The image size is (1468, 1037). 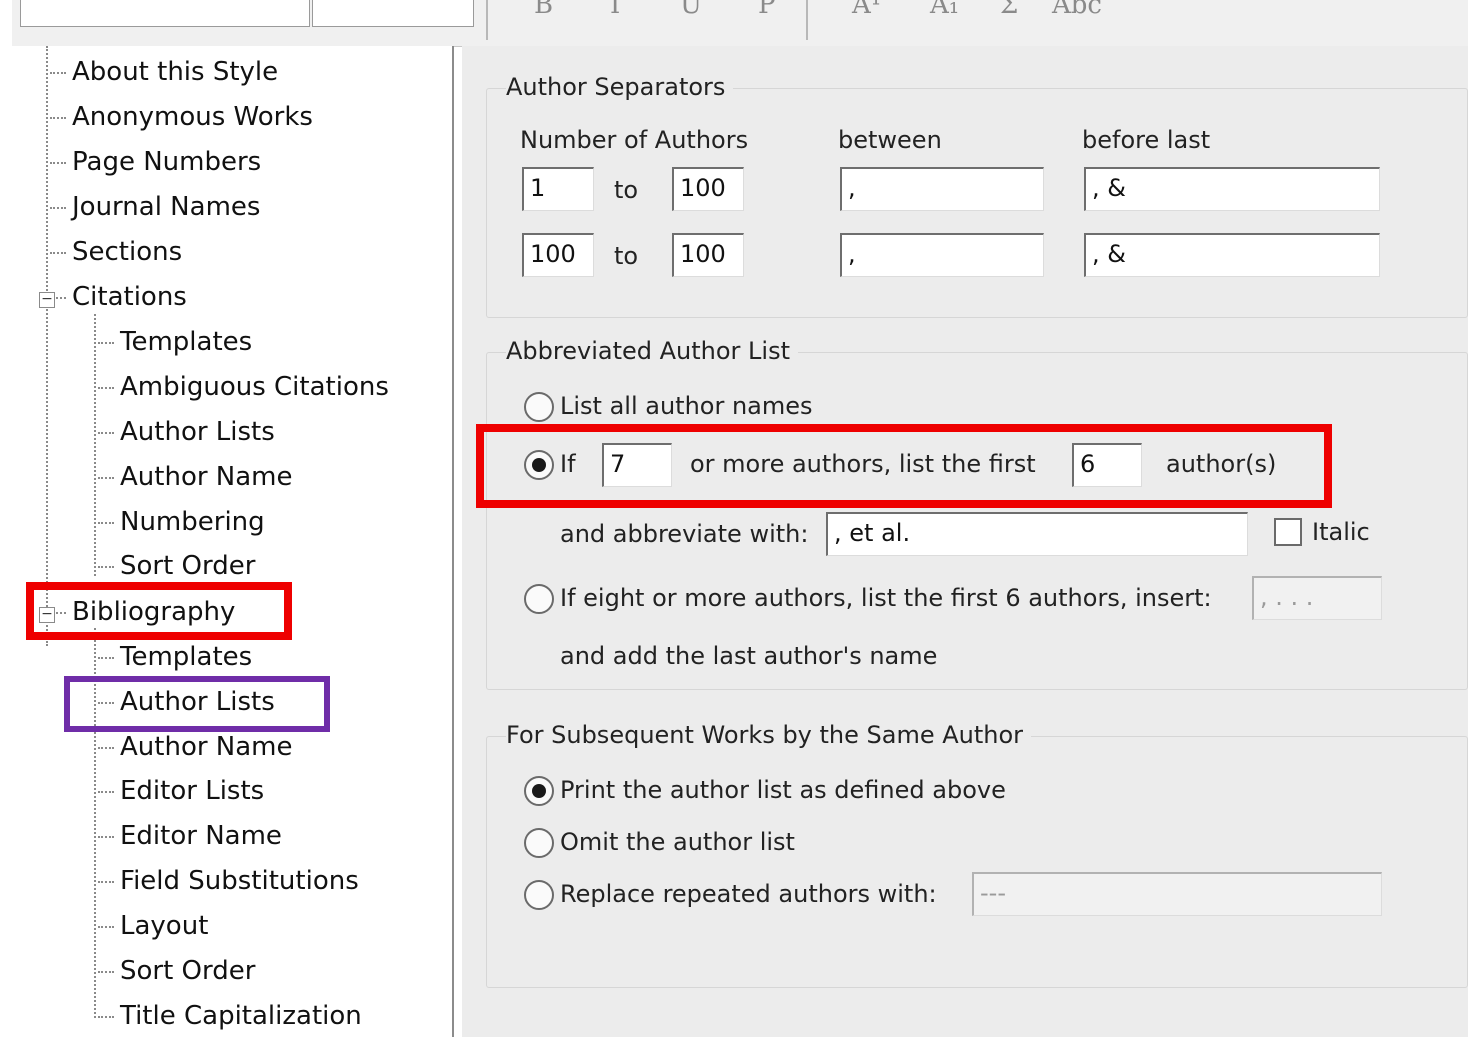 What do you see at coordinates (677, 842) in the screenshot?
I see `omit-author-list-label: Omit the author list` at bounding box center [677, 842].